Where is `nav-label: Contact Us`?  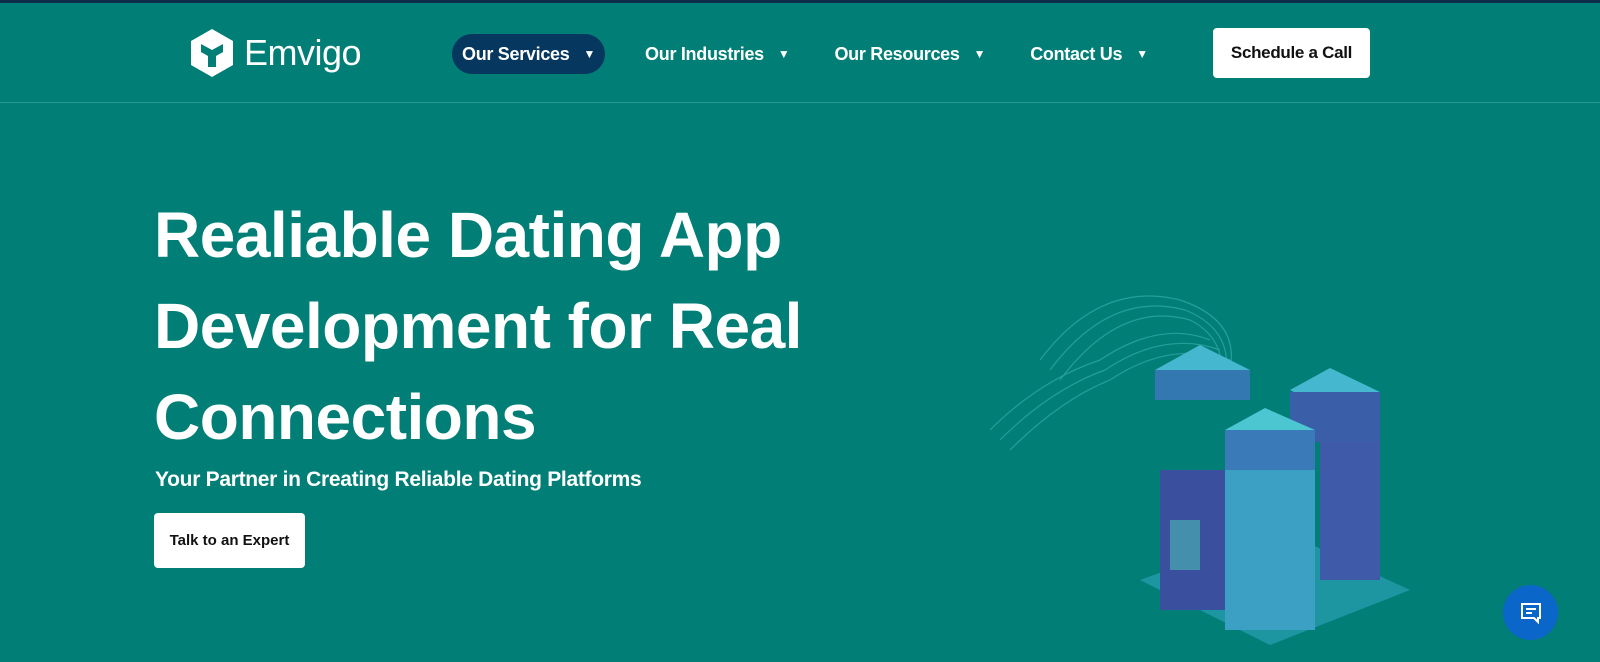 nav-label: Contact Us is located at coordinates (1076, 53).